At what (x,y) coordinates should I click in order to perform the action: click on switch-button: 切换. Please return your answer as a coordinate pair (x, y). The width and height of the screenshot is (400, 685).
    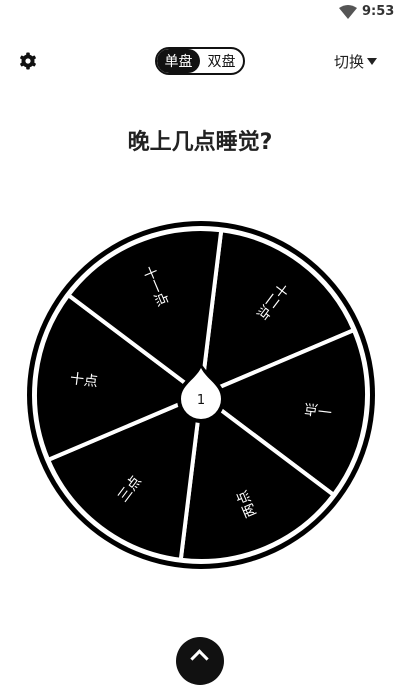
    Looking at the image, I should click on (356, 61).